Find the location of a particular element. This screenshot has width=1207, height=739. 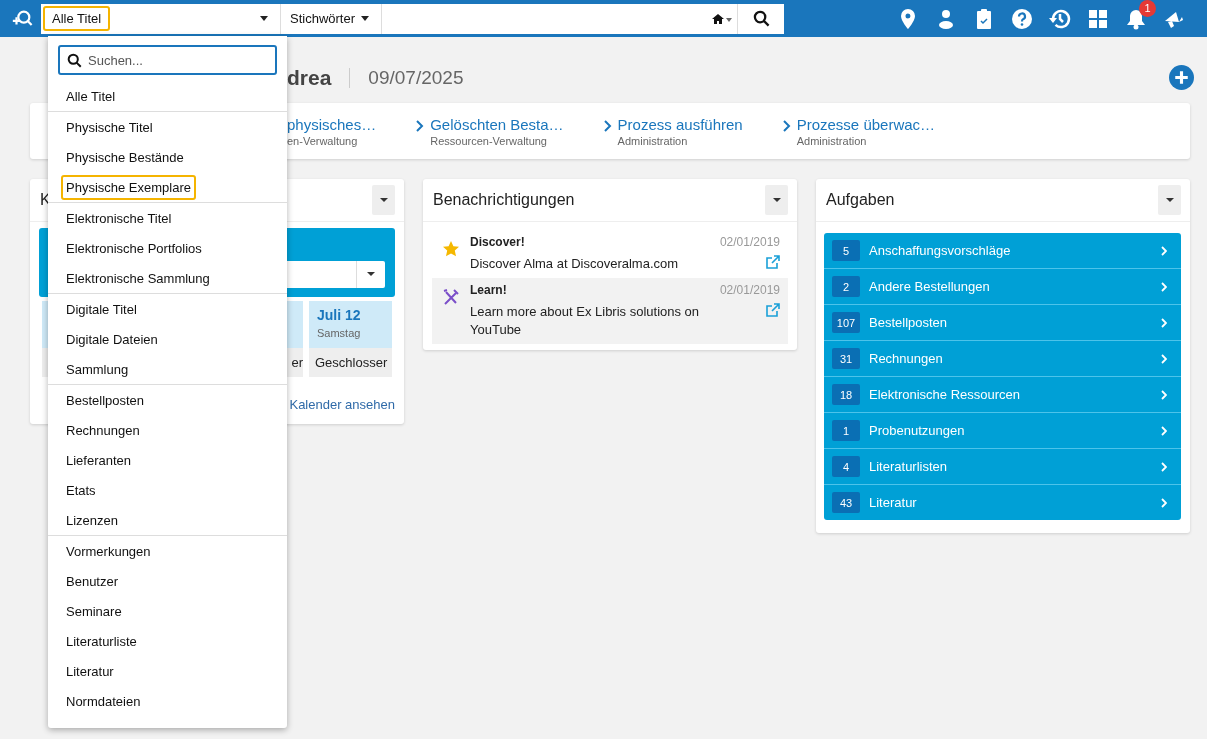

notification-count: 1 is located at coordinates (1147, 8).